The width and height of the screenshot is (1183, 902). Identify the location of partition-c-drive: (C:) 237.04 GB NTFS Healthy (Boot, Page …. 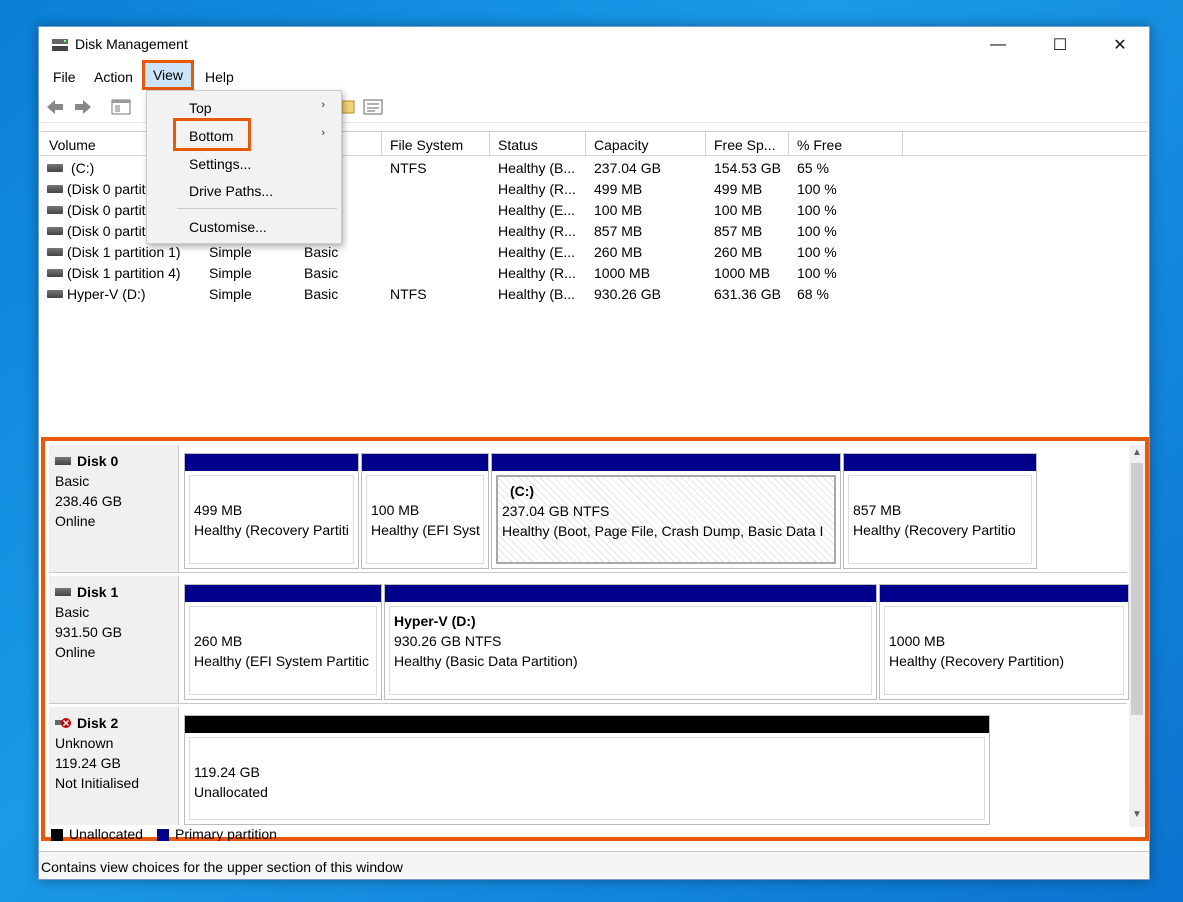
(666, 511).